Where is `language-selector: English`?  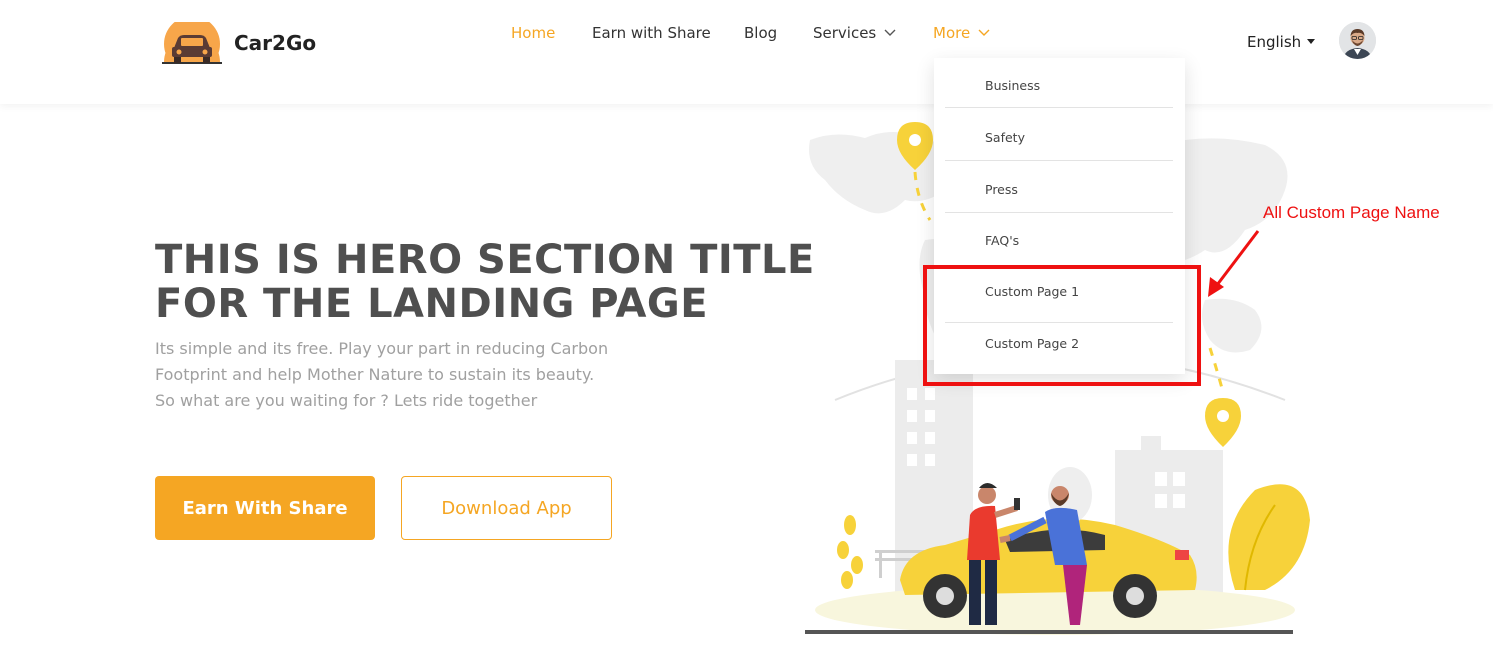
language-selector: English is located at coordinates (1281, 42).